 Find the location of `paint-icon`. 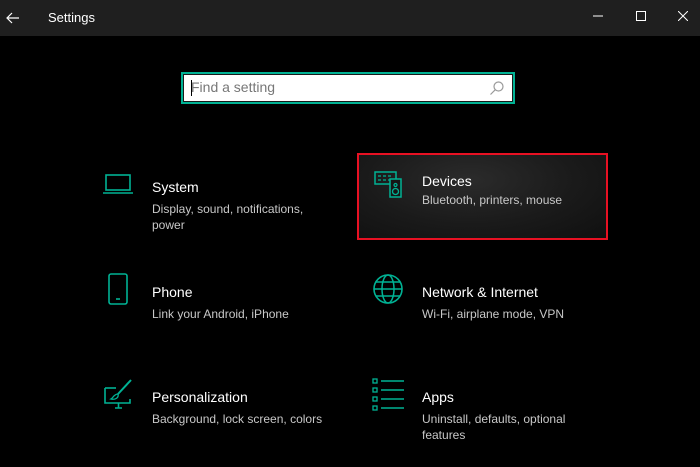

paint-icon is located at coordinates (118, 394).